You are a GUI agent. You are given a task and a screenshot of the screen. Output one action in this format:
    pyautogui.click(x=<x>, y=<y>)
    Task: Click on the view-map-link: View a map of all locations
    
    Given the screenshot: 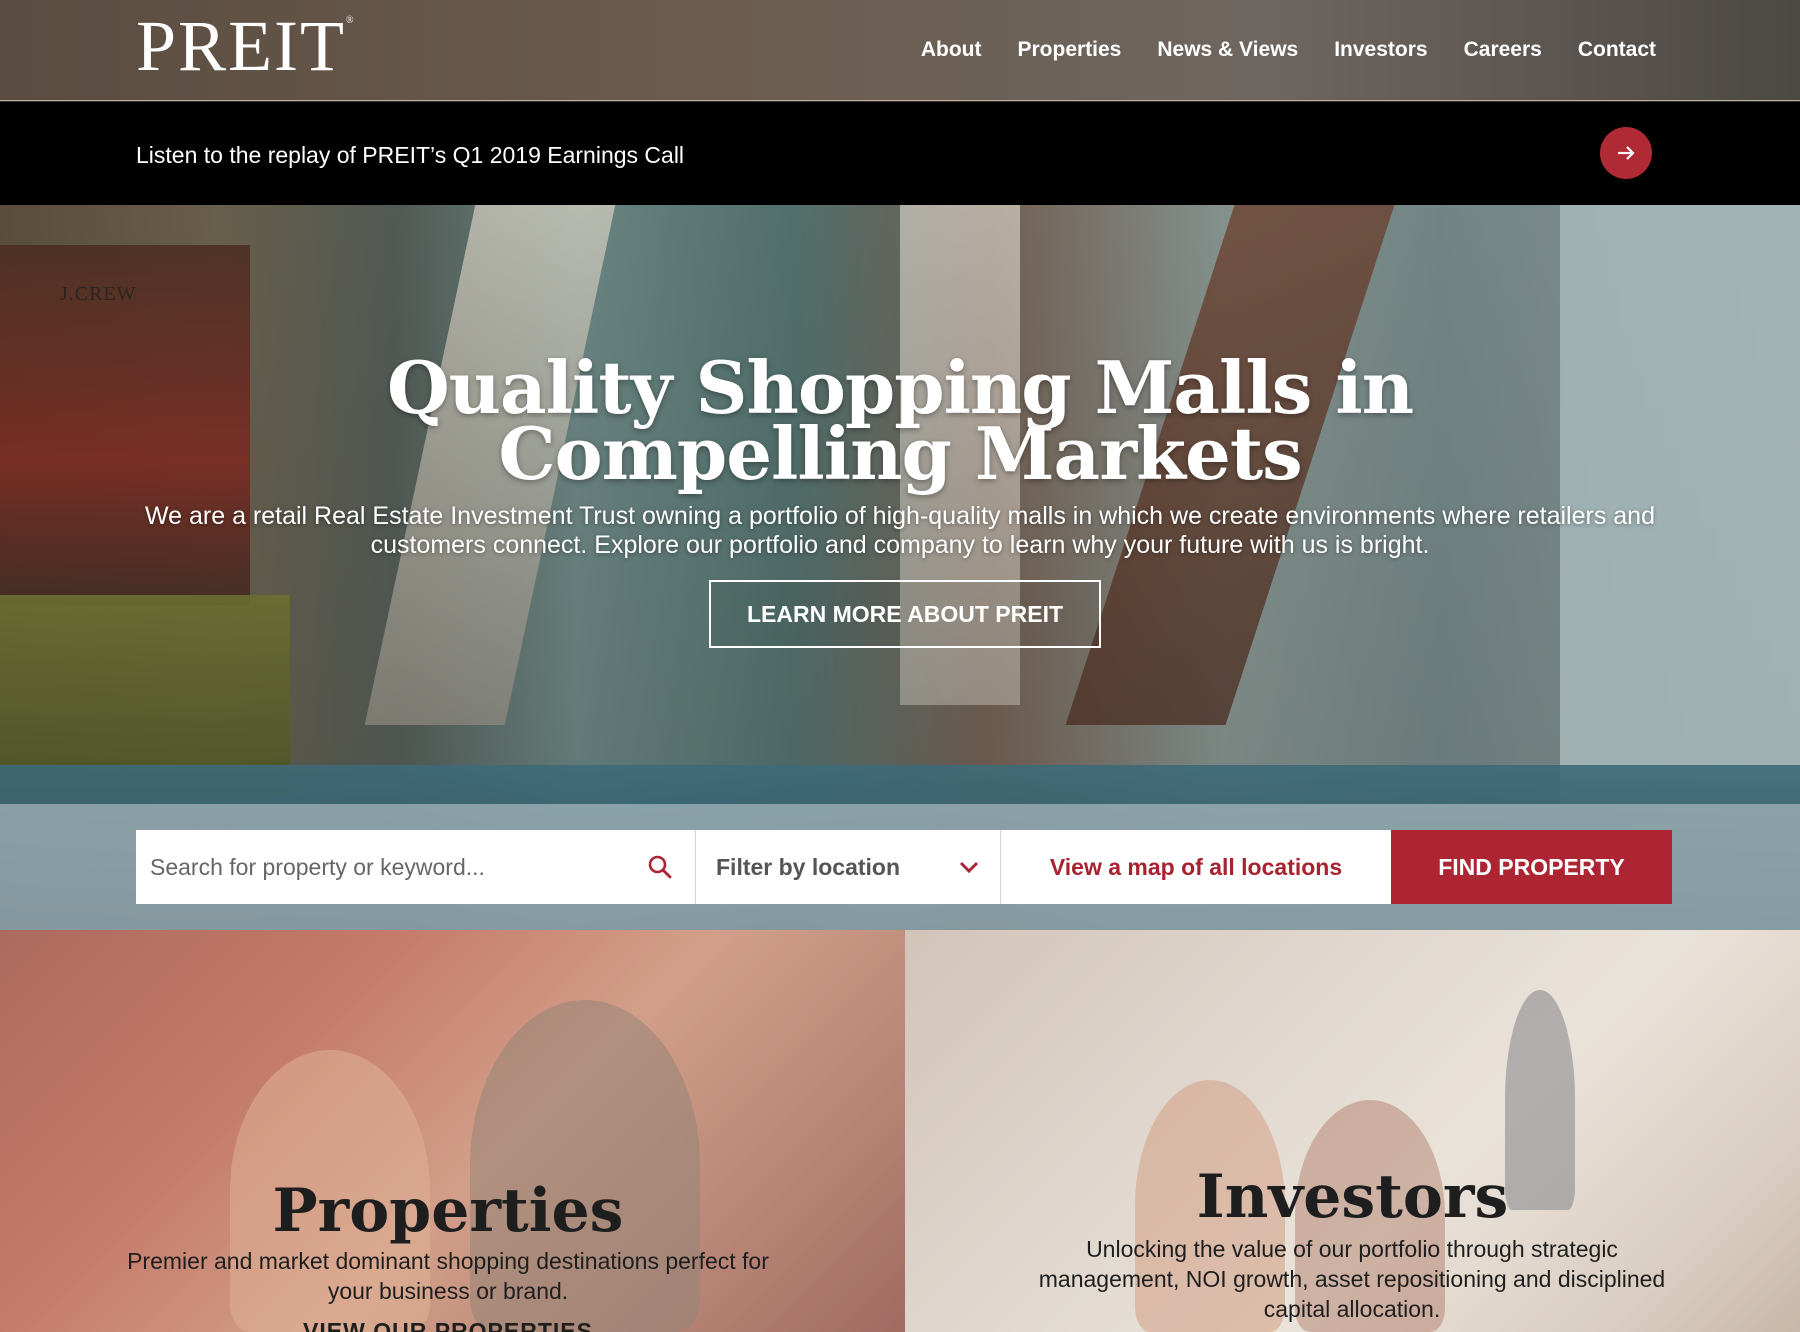 What is the action you would take?
    pyautogui.click(x=1196, y=867)
    